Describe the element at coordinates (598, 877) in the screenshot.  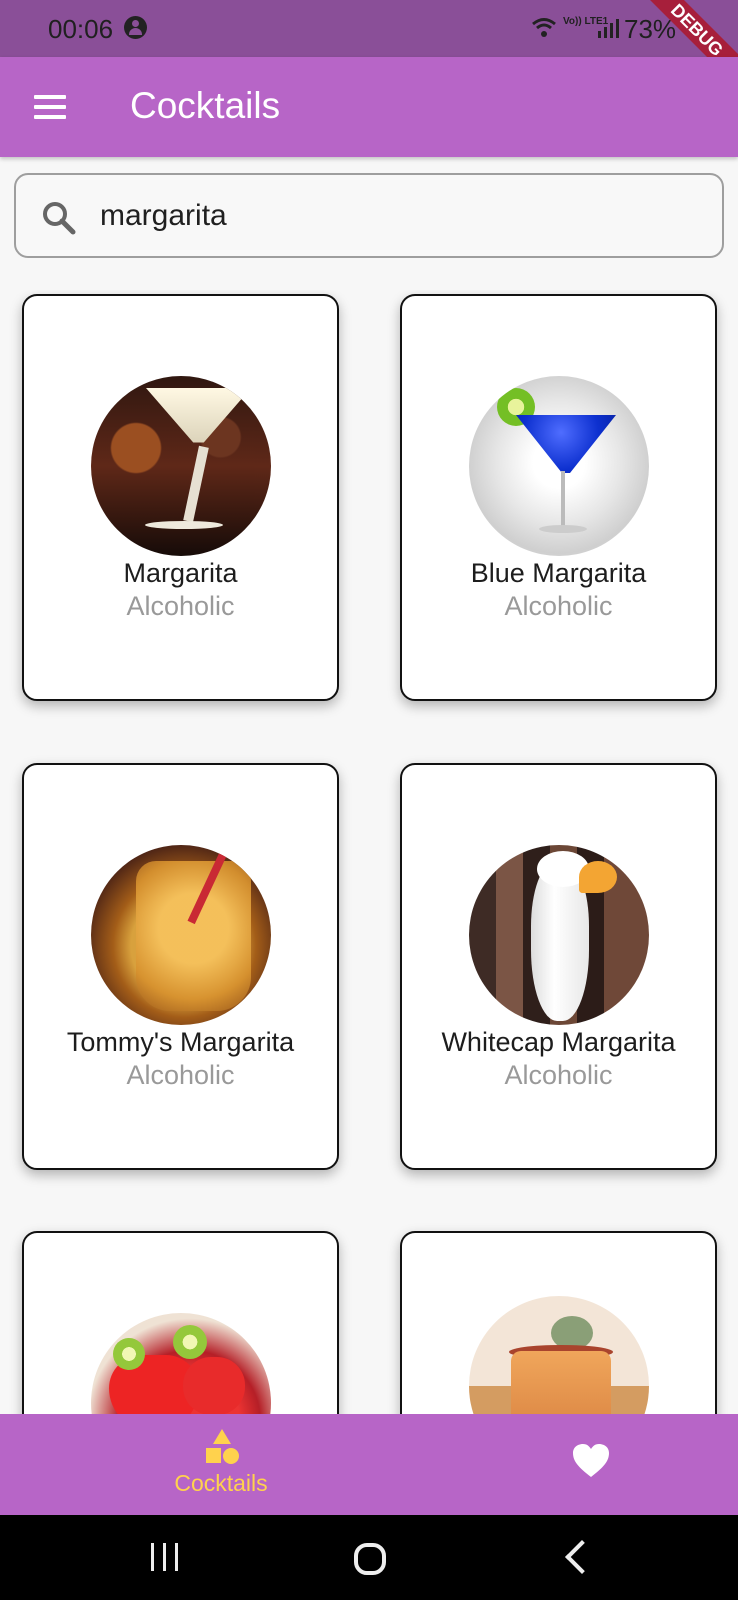
I see `orange-slice-image` at that location.